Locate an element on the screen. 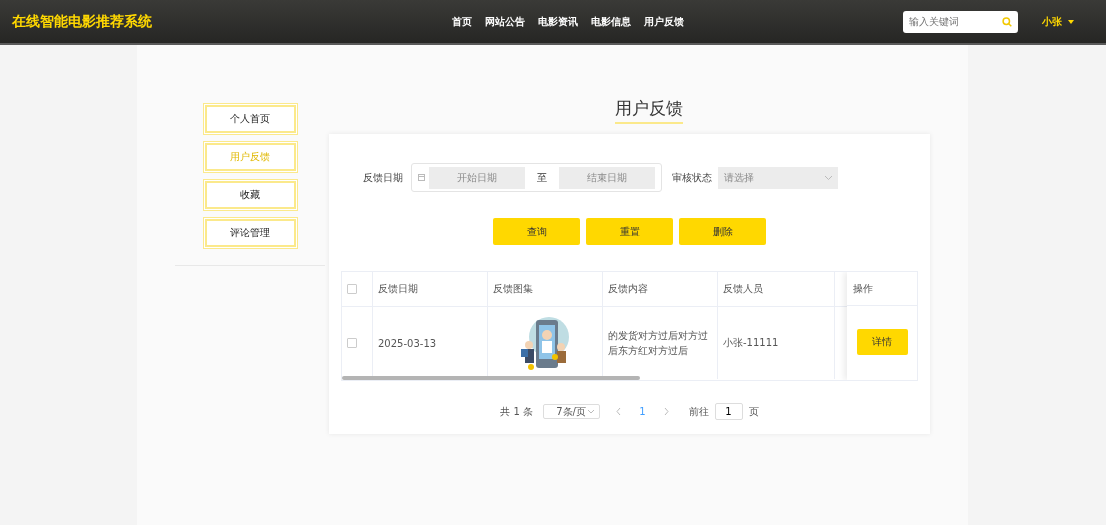 The width and height of the screenshot is (1106, 525). search-field: 输入关键词 is located at coordinates (960, 21).